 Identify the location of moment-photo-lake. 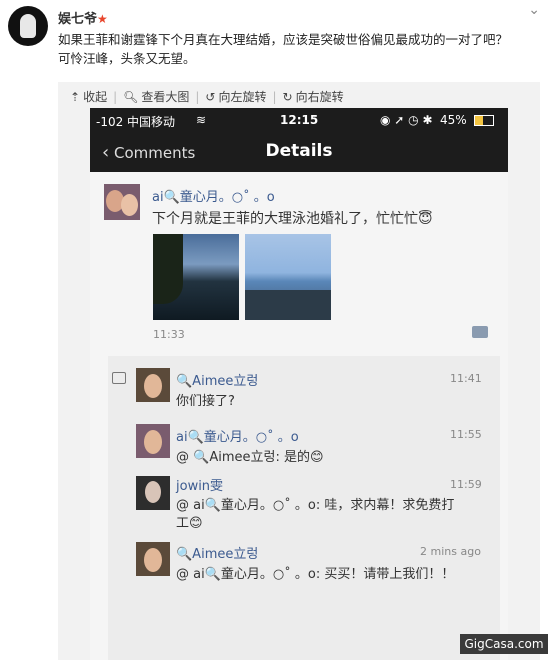
(288, 277).